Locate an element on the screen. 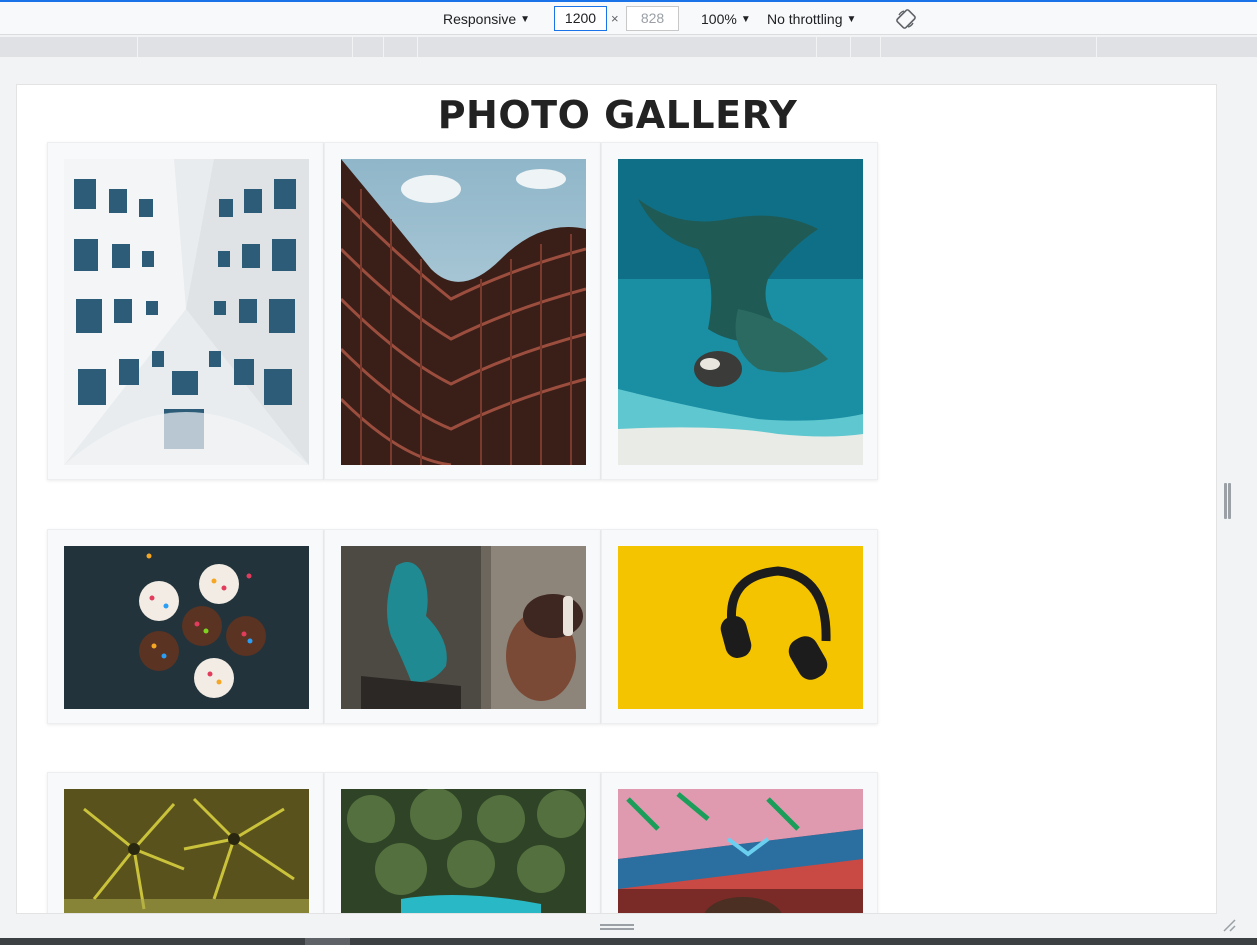 Image resolution: width=1257 pixels, height=945 pixels. rotate-icon is located at coordinates (906, 19).